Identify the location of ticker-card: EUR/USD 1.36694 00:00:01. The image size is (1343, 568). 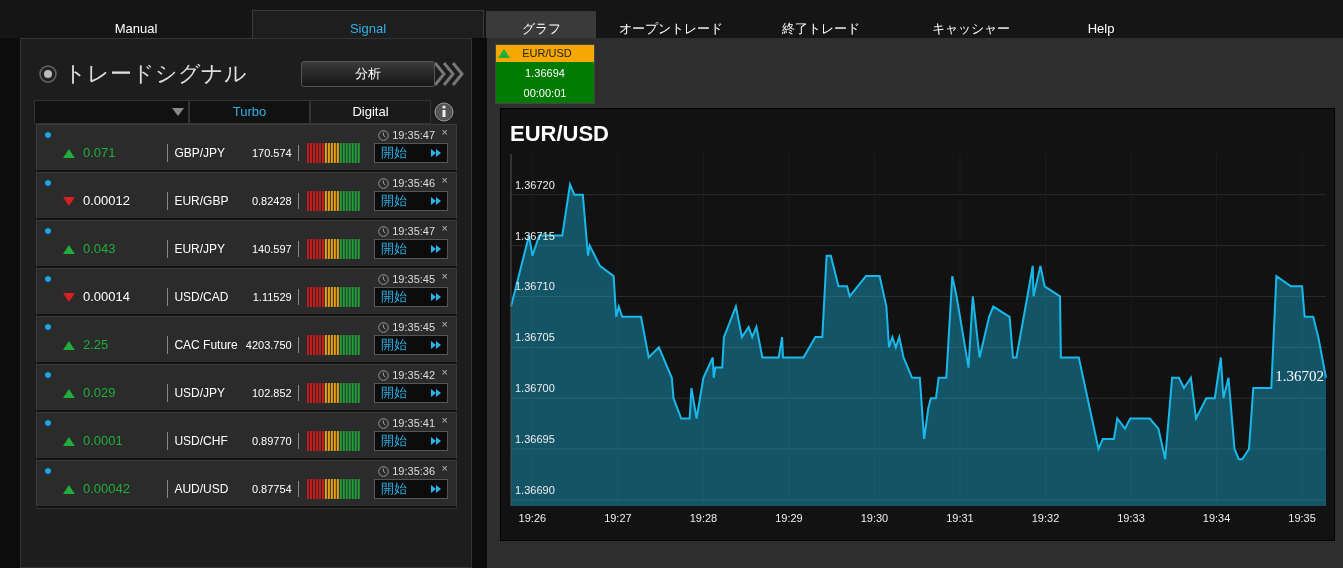
(545, 74).